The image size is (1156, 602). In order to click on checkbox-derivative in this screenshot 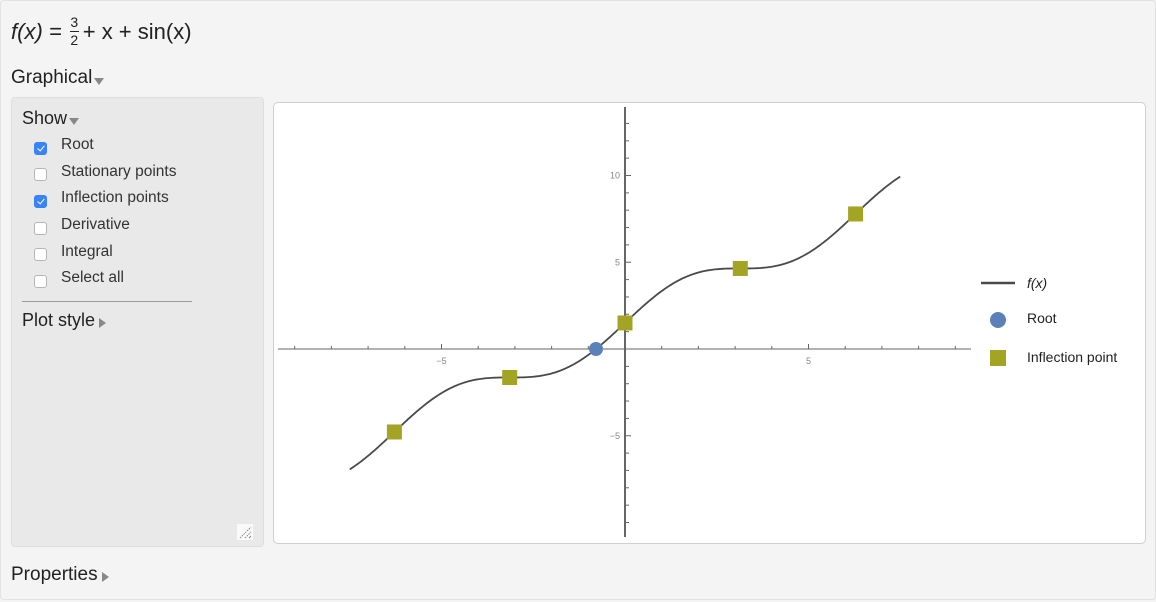, I will do `click(40, 228)`.